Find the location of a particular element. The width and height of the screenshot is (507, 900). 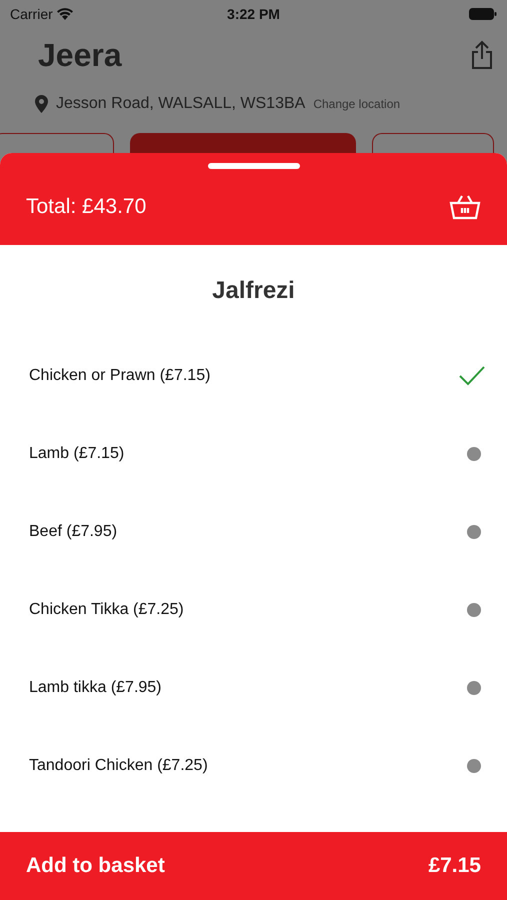

option-label: Beef (£7.95) is located at coordinates (73, 532).